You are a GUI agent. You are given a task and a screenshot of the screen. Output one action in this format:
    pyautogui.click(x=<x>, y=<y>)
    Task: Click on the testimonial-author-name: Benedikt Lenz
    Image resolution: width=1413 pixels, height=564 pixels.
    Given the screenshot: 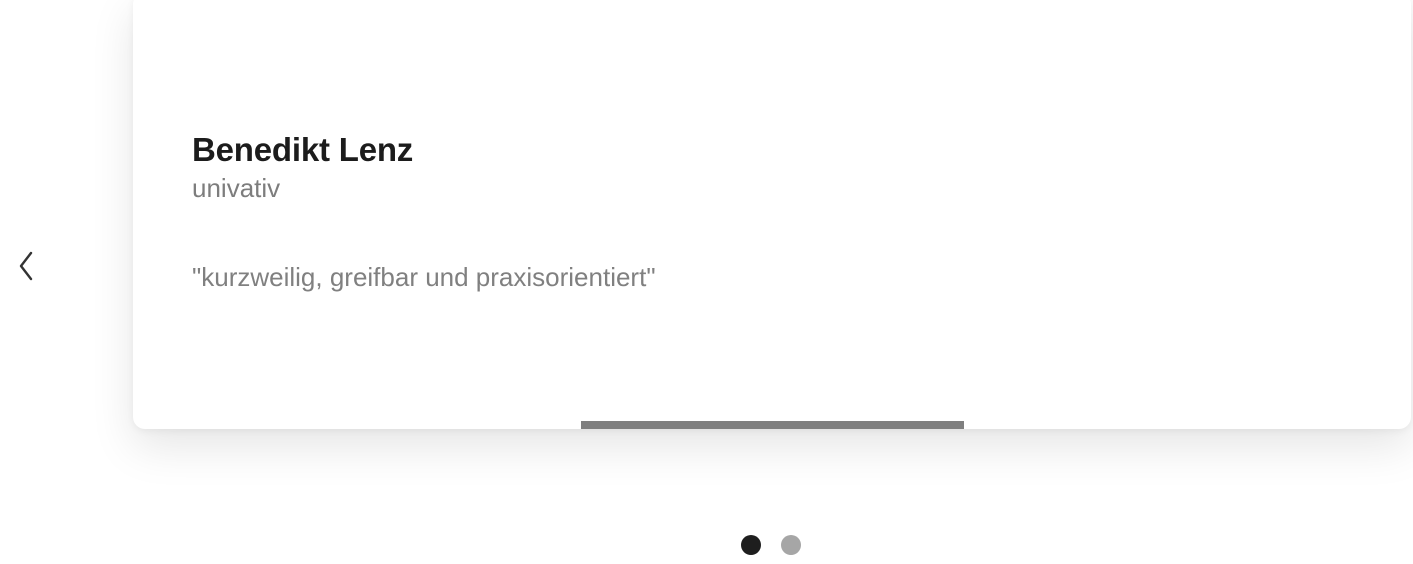 What is the action you would take?
    pyautogui.click(x=303, y=149)
    